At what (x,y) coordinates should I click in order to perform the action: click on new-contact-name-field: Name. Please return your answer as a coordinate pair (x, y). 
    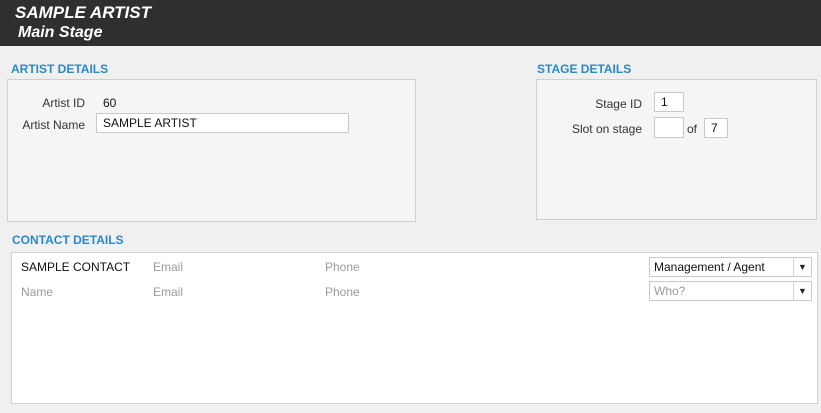
    Looking at the image, I should click on (37, 292).